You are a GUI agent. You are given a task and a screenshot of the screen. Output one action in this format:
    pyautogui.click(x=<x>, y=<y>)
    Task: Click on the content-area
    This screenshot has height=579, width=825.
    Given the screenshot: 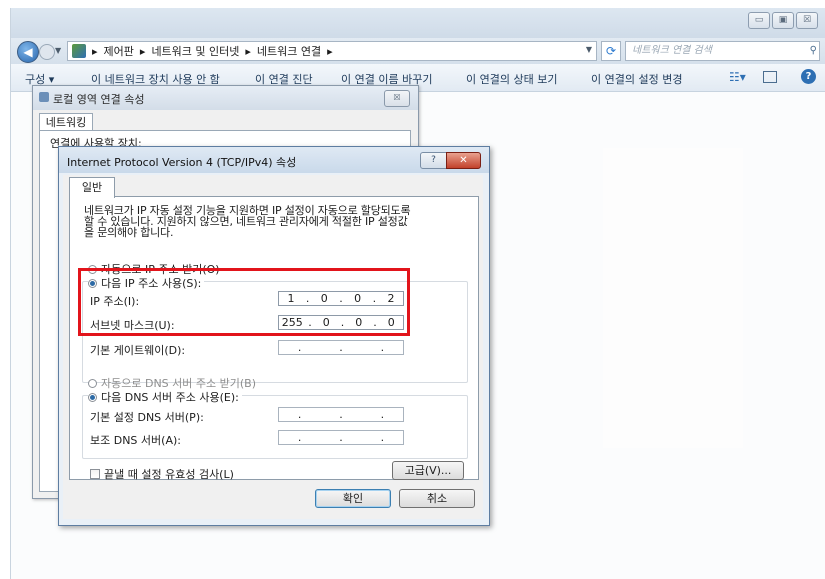 What is the action you would take?
    pyautogui.click(x=673, y=298)
    